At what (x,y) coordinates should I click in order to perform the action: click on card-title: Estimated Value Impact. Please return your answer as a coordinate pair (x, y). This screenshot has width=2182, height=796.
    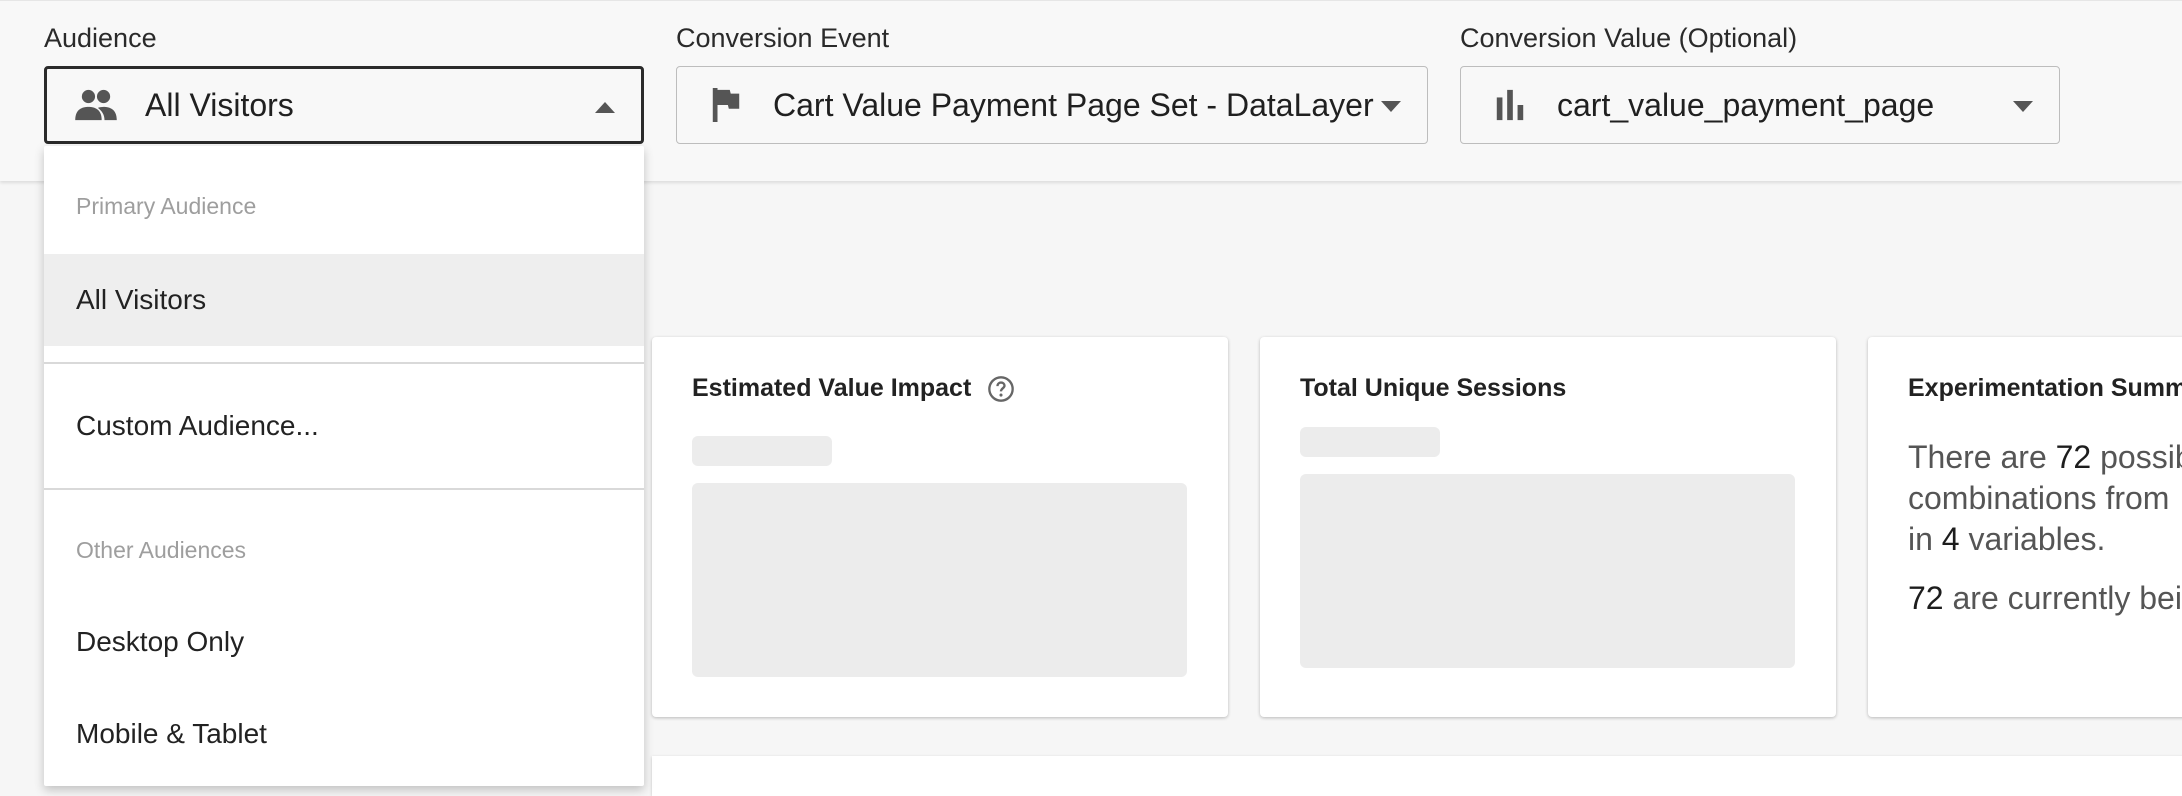
    Looking at the image, I should click on (853, 388).